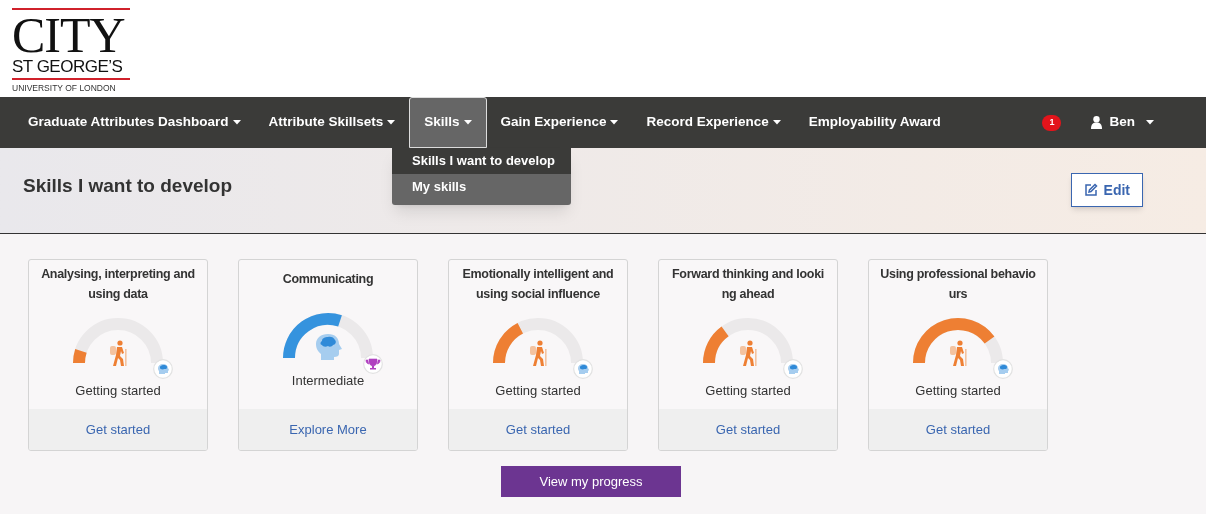 The height and width of the screenshot is (514, 1206). Describe the element at coordinates (958, 284) in the screenshot. I see `card-title: Using professional behavio urs` at that location.